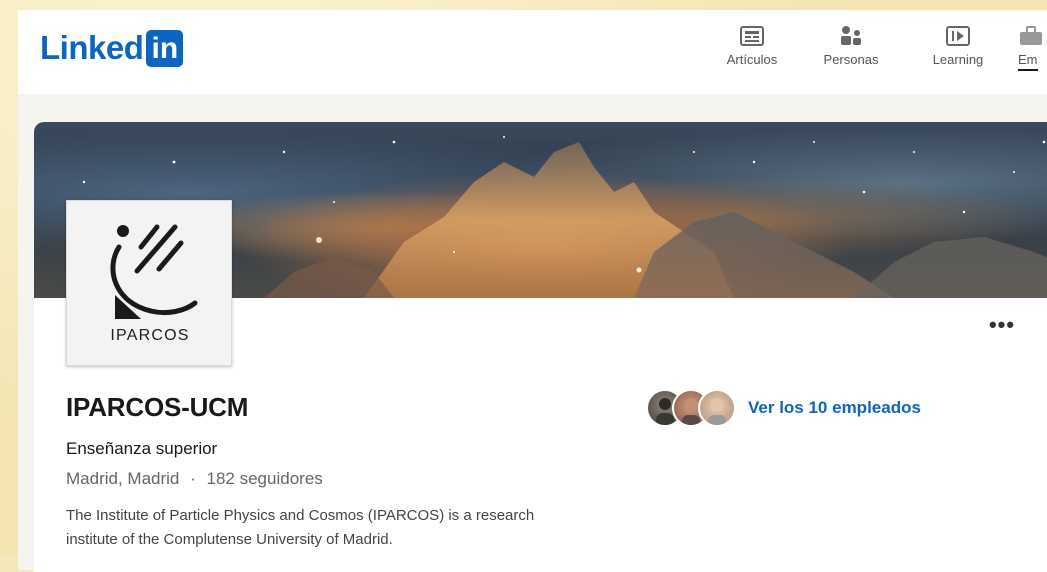 The height and width of the screenshot is (572, 1047). I want to click on company-industry: Enseñanza superior, so click(142, 448).